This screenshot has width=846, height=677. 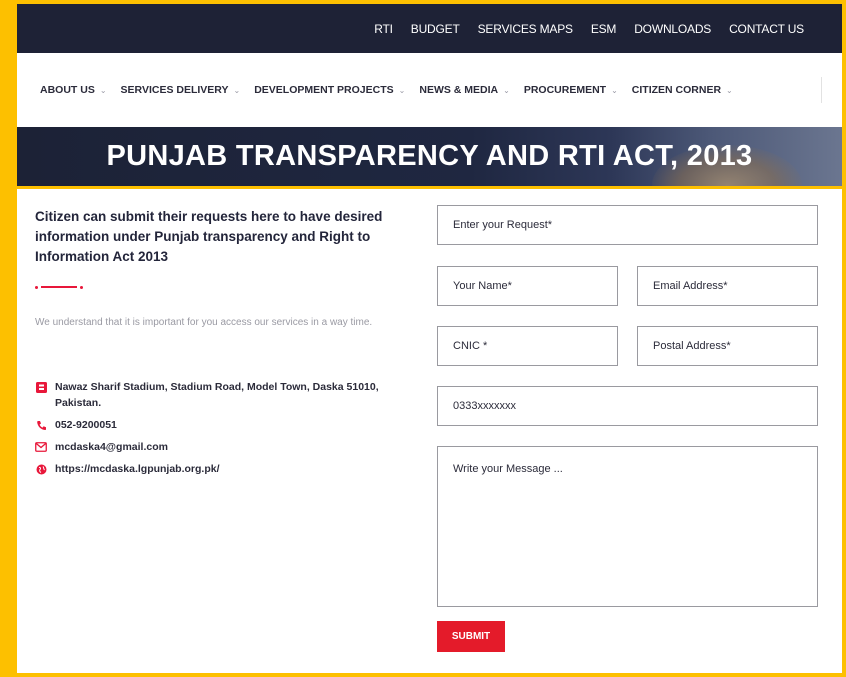 I want to click on contact-website-text: https://mcdaska.lgpunjab.org.pk/, so click(x=137, y=469).